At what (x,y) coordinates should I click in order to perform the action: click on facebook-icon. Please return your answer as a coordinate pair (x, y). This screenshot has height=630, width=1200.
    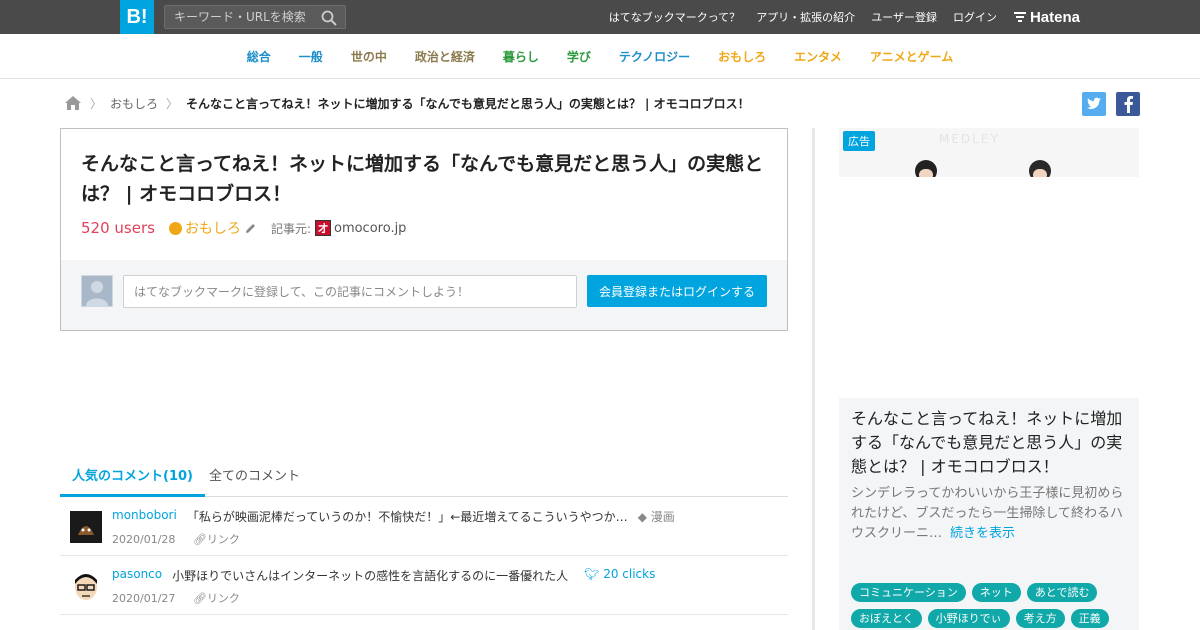
    Looking at the image, I should click on (1128, 104).